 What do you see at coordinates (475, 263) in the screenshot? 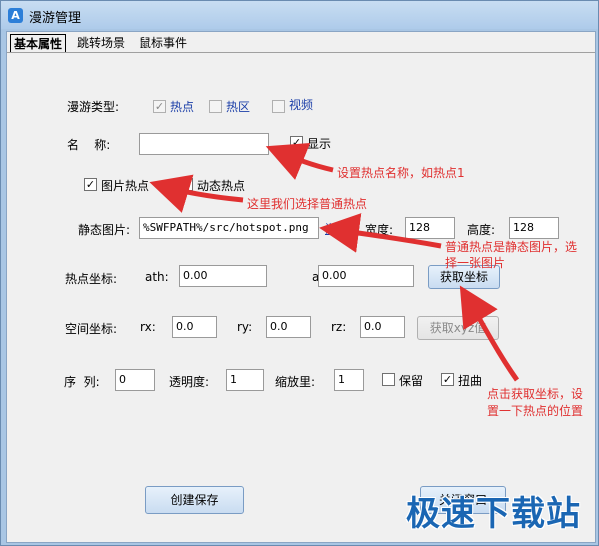
I see `static-image-annotation-line2: 择一张图片` at bounding box center [475, 263].